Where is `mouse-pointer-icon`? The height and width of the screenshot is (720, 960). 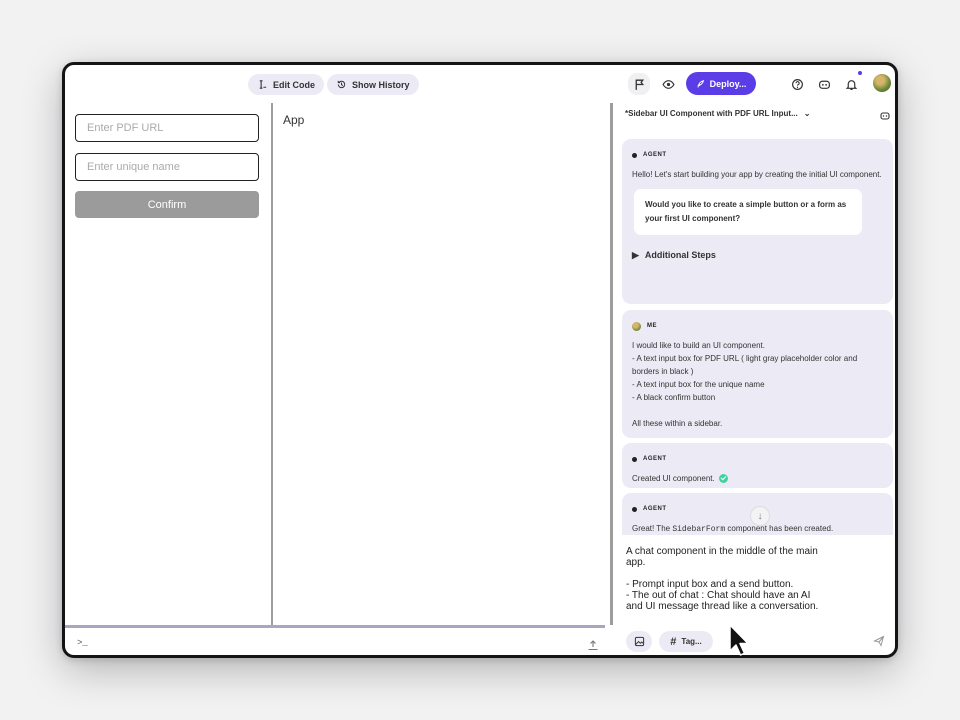
mouse-pointer-icon is located at coordinates (739, 640).